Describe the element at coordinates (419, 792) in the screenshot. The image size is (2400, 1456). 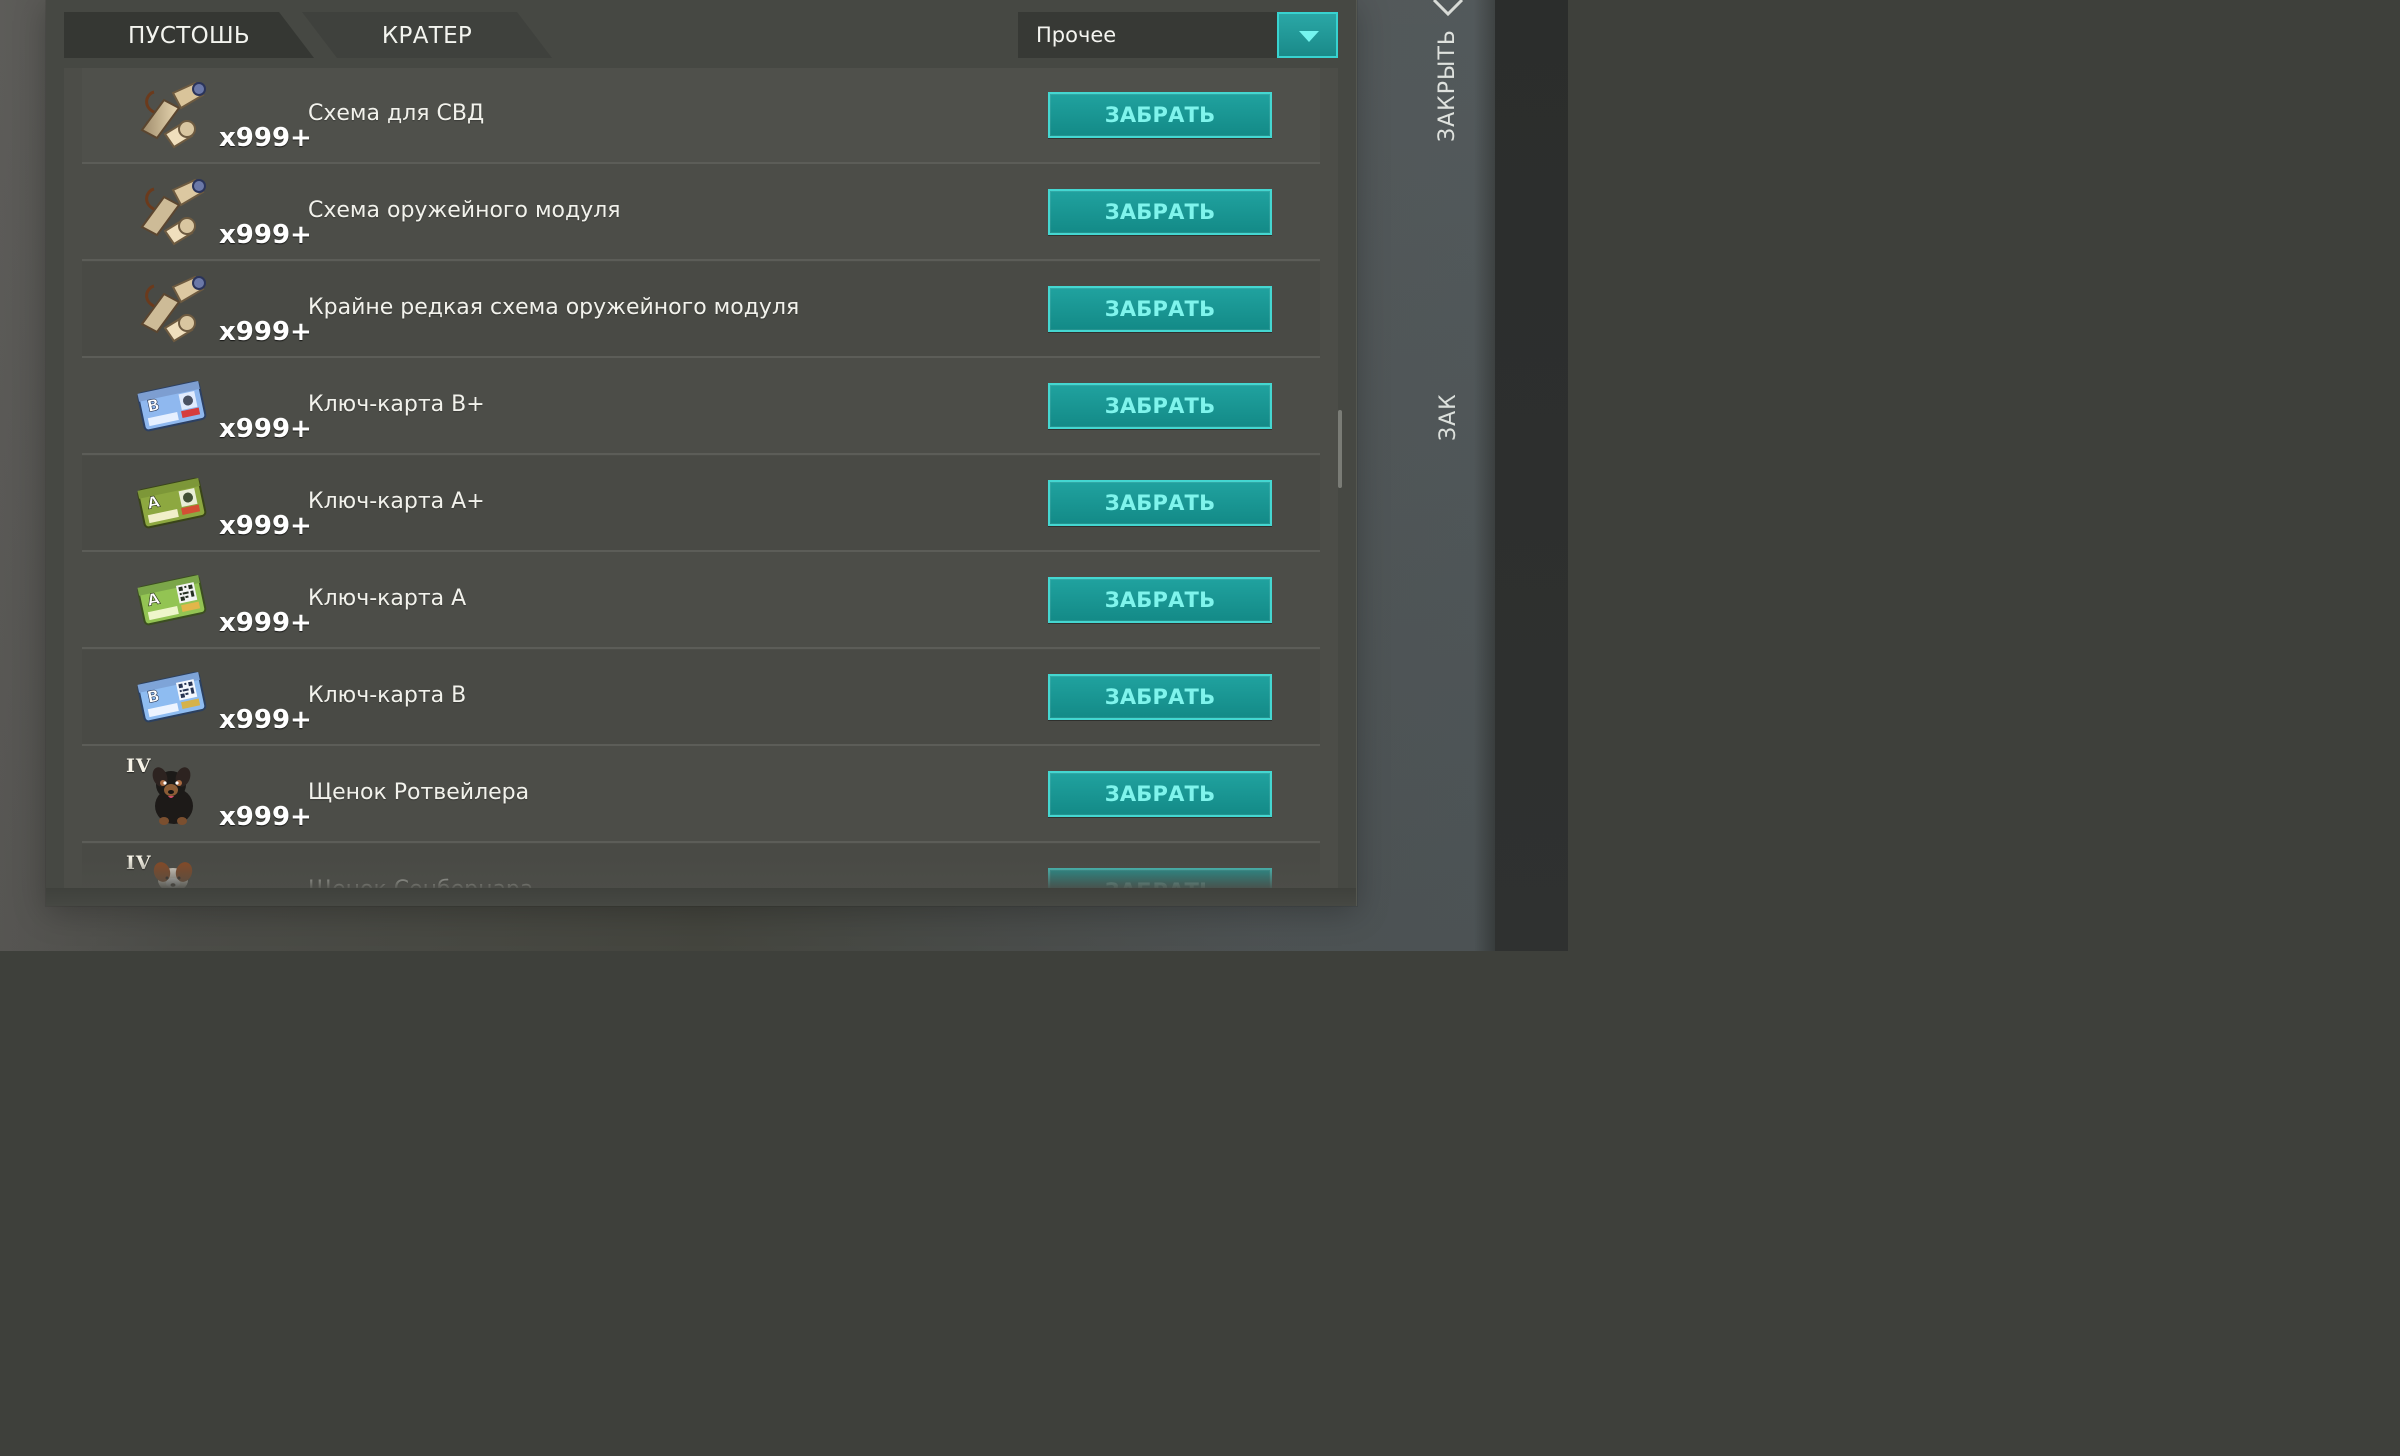
I see `item-name: Щенок Ротвейлера` at that location.